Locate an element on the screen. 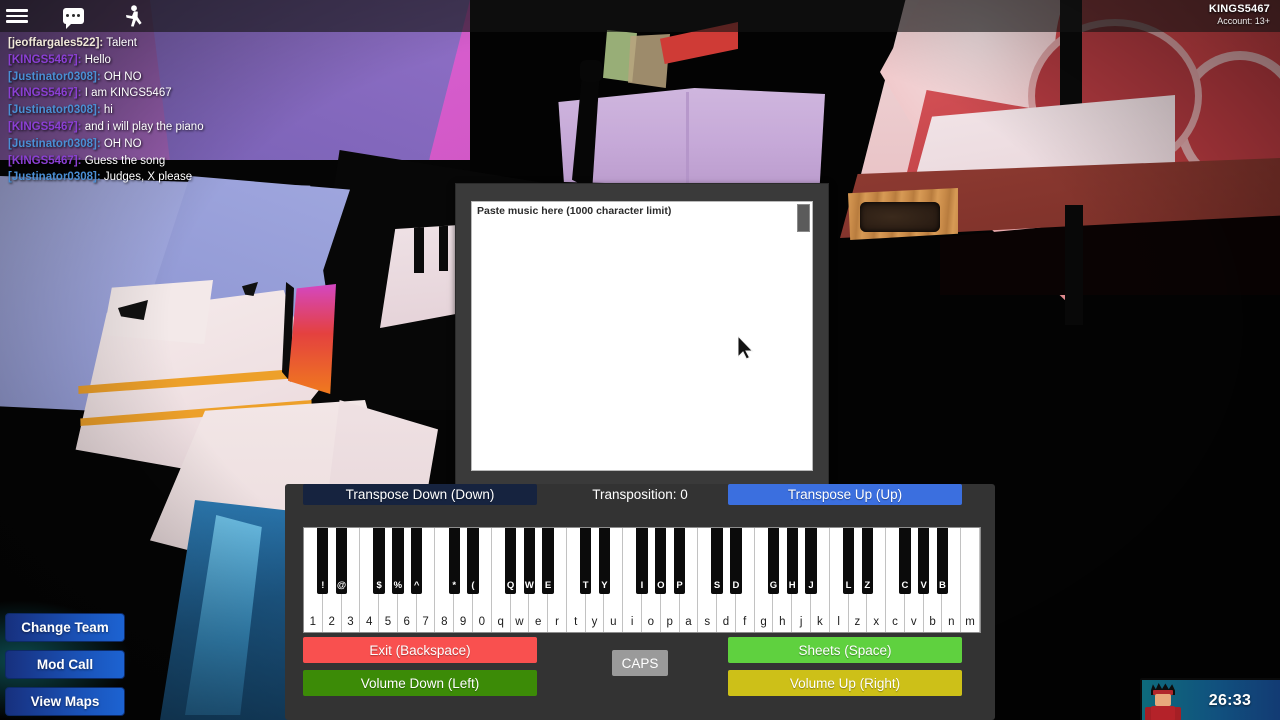 The image size is (1280, 720). piano-black-key: B is located at coordinates (942, 561).